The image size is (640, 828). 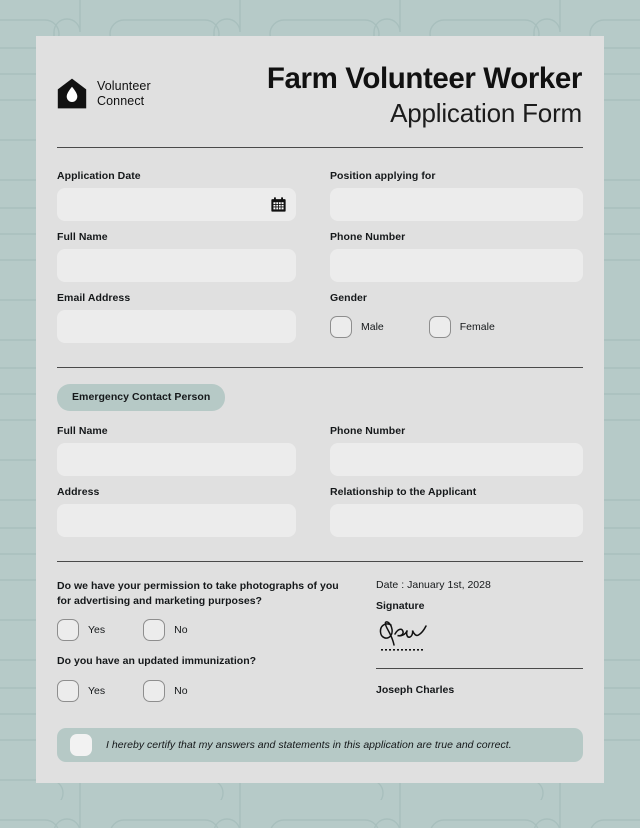 I want to click on signature-name: Joseph Charles, so click(x=415, y=690).